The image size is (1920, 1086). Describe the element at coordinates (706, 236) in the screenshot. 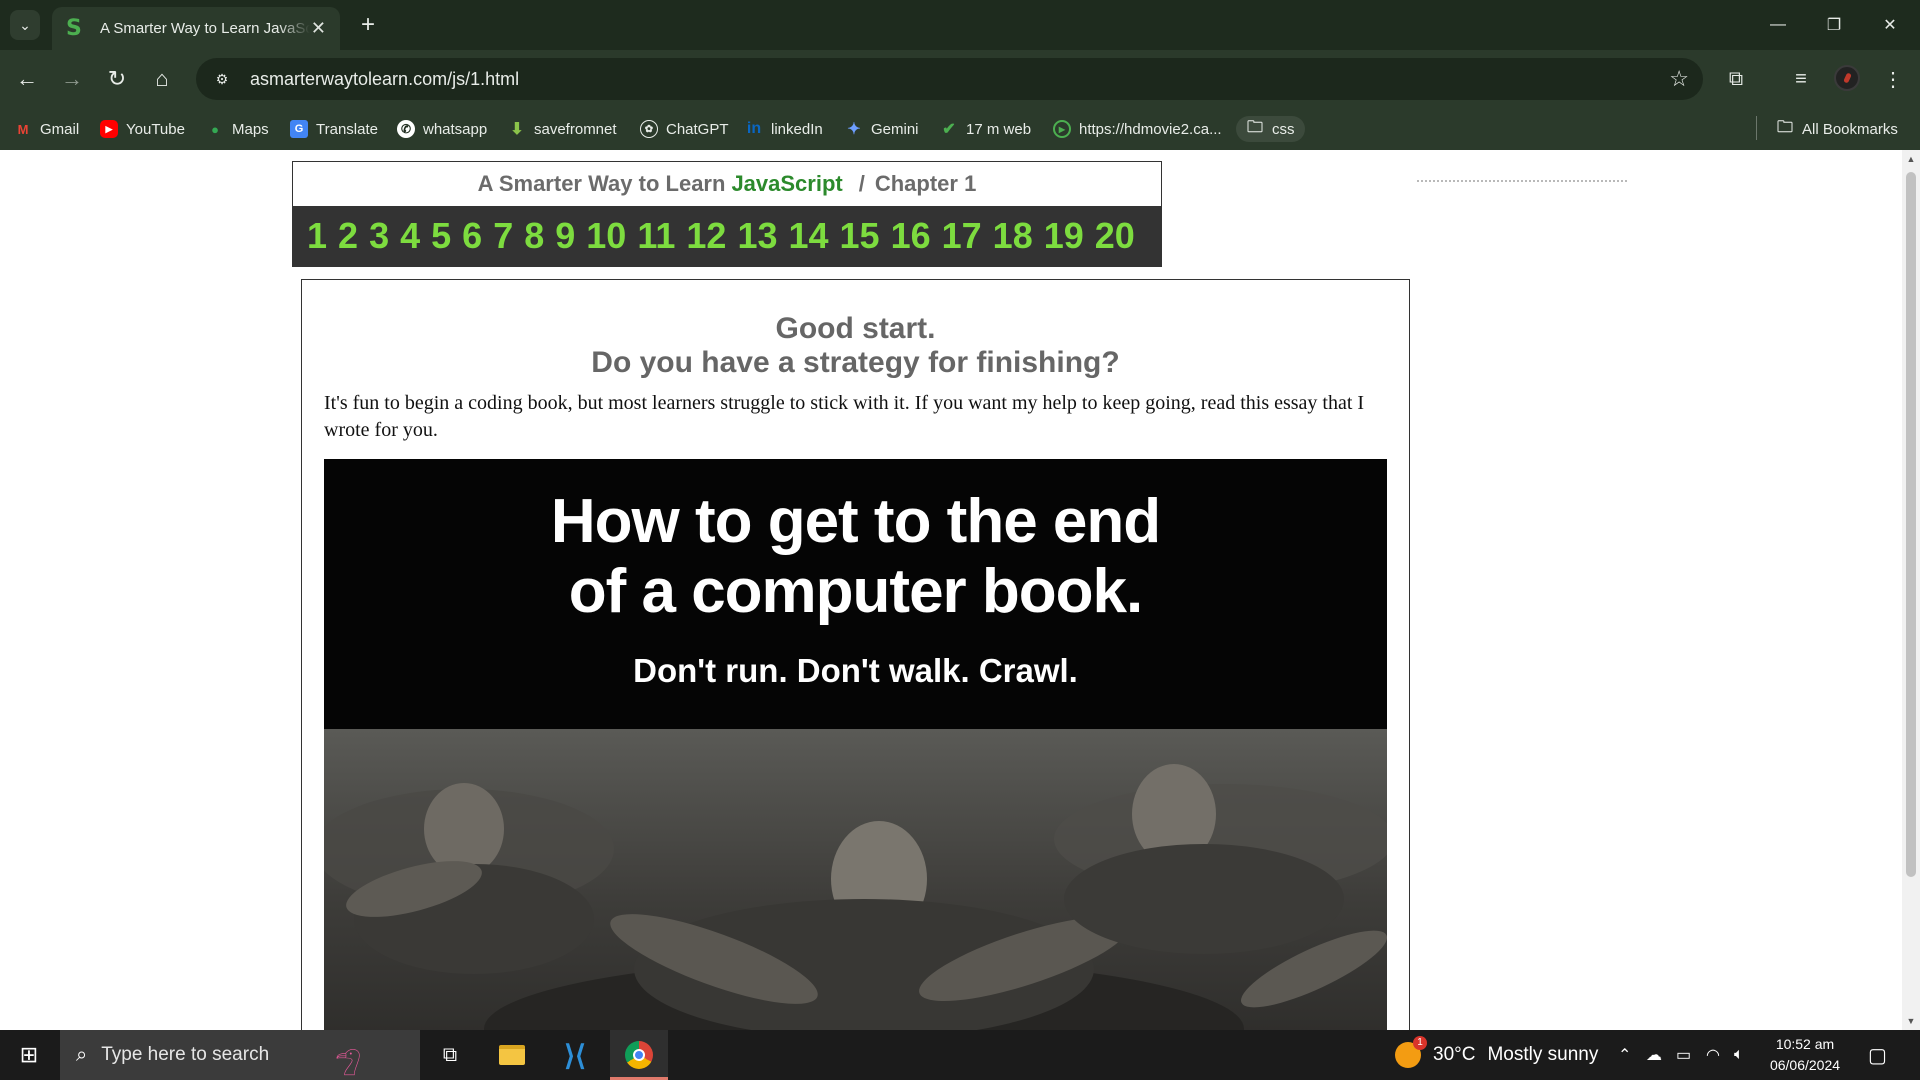

I see `chapter-link-12: 12` at that location.